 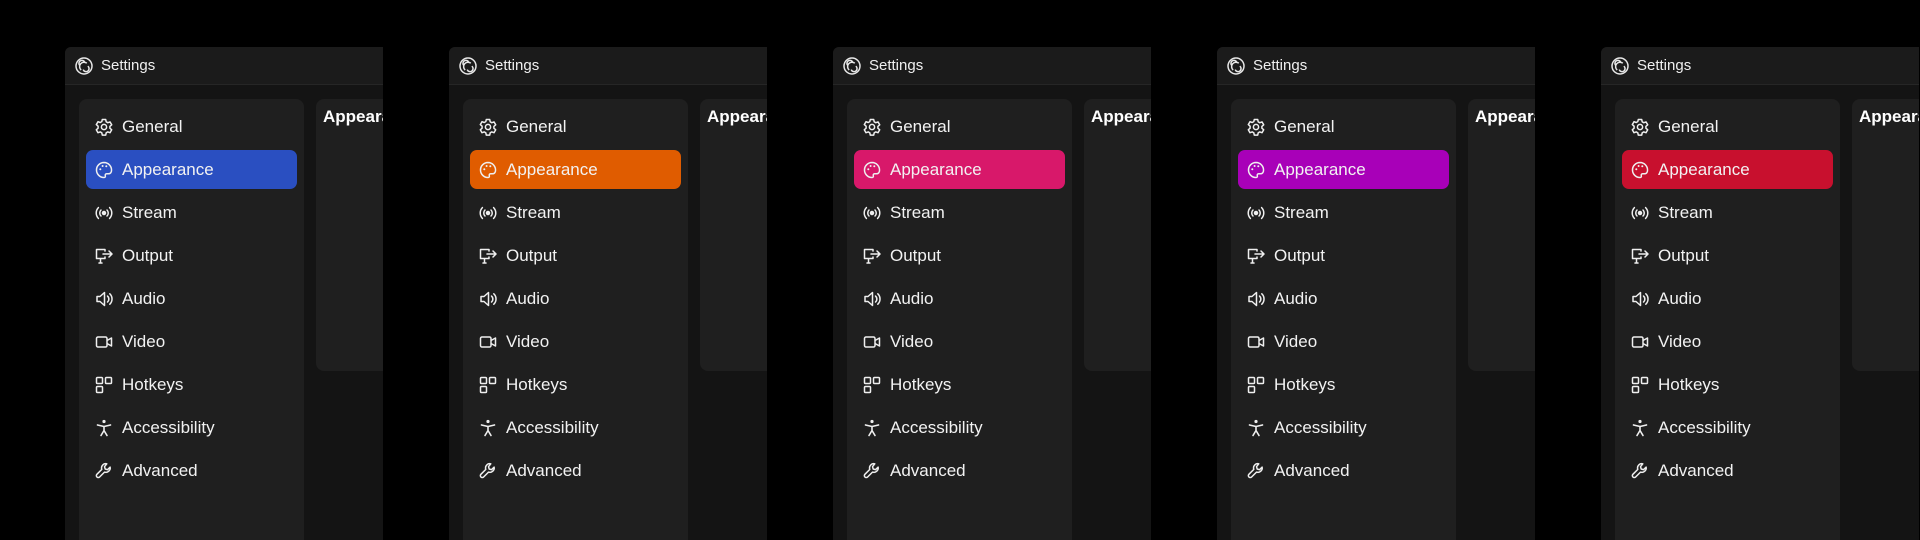 What do you see at coordinates (1300, 255) in the screenshot?
I see `sidebar-item-label: Output` at bounding box center [1300, 255].